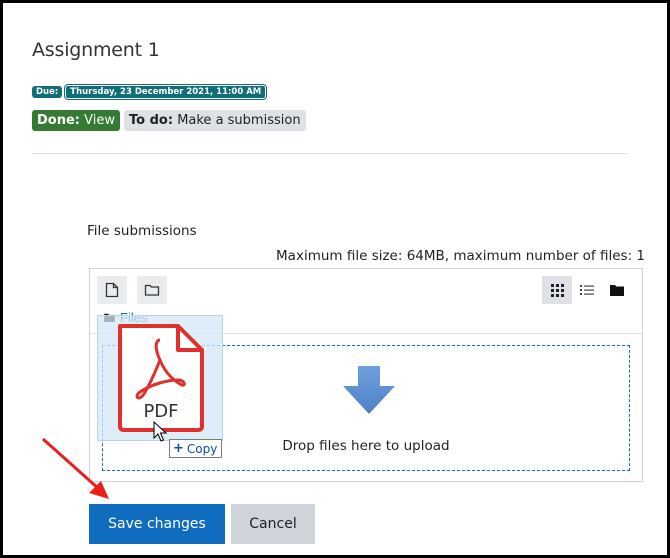  I want to click on copy-tooltip-text: Copy, so click(202, 448).